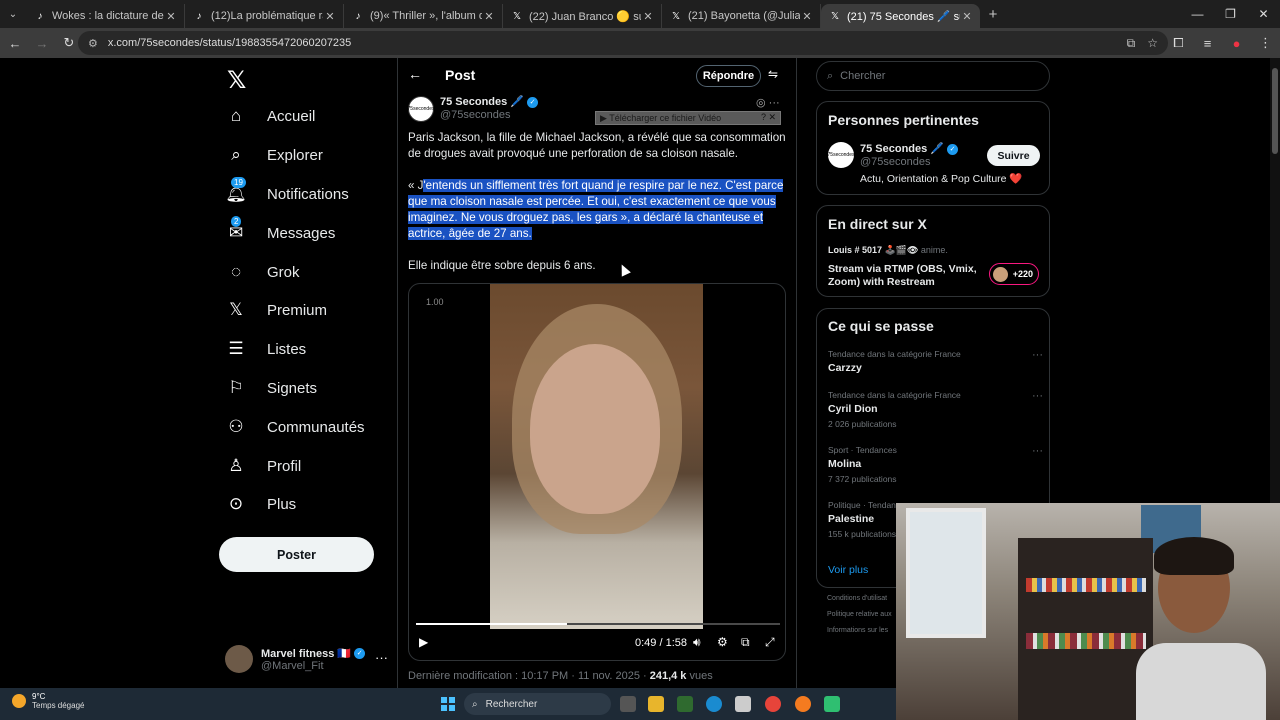 The image size is (1280, 720). I want to click on task-view-icon, so click(628, 704).